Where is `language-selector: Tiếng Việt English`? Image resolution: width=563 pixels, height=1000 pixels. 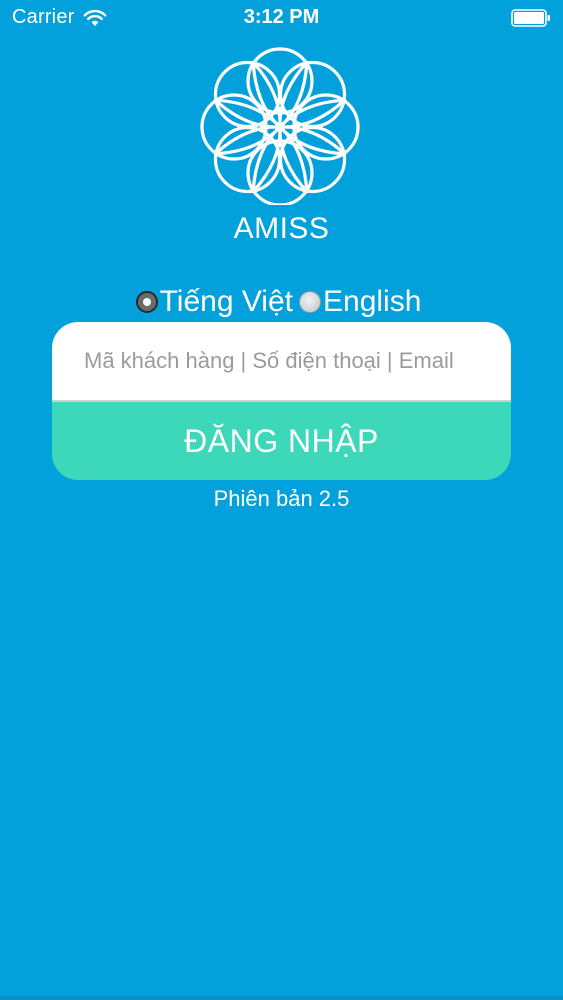 language-selector: Tiếng Việt English is located at coordinates (281, 302).